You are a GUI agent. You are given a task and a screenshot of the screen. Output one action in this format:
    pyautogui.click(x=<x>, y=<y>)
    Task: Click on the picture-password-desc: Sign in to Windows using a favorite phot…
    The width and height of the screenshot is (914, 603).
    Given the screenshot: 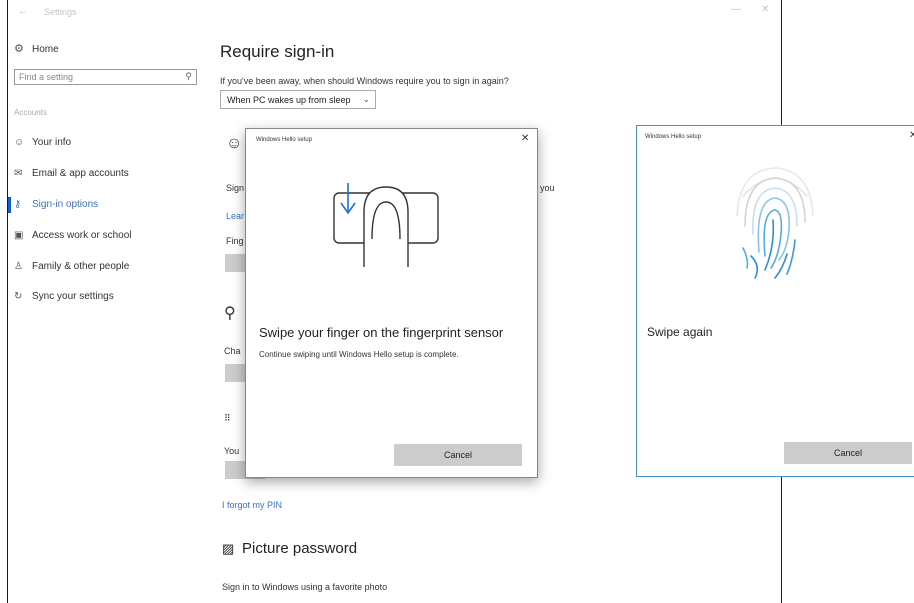 What is the action you would take?
    pyautogui.click(x=305, y=587)
    